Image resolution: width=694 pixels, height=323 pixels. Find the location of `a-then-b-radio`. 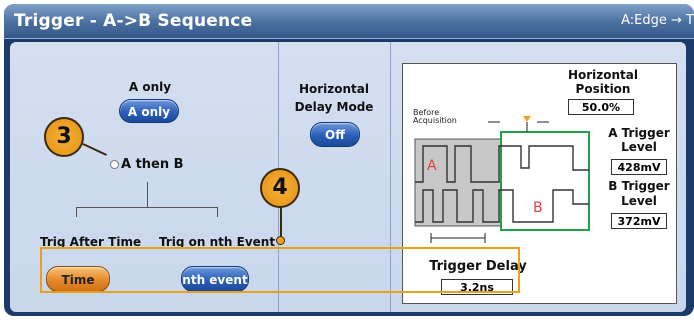

a-then-b-radio is located at coordinates (114, 164).